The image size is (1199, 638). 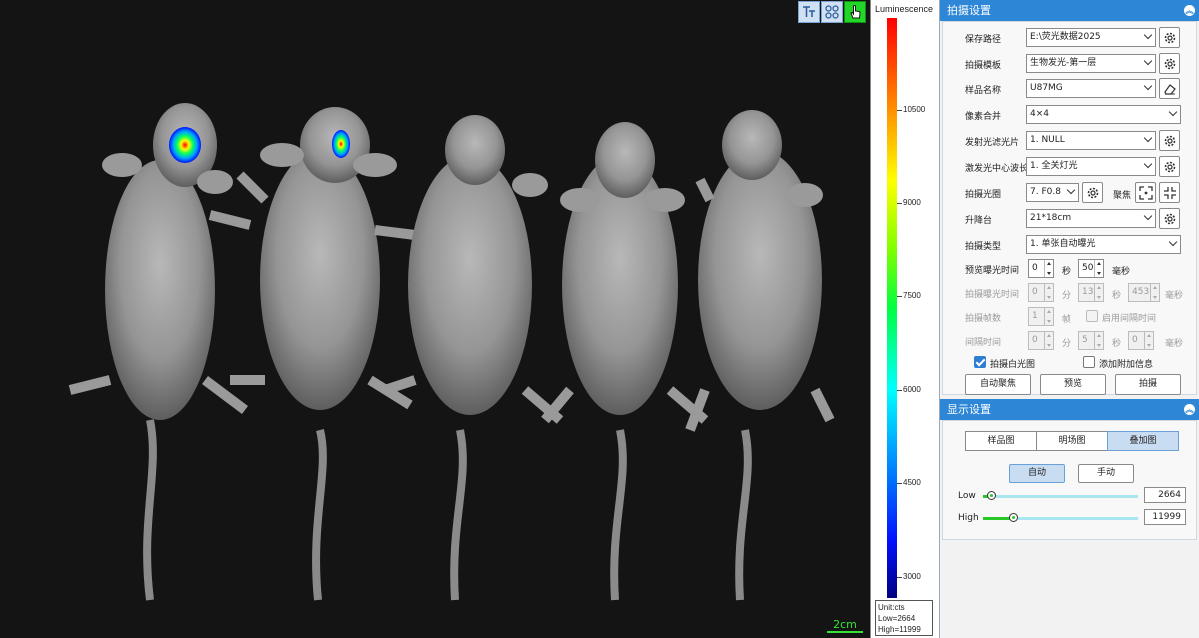 What do you see at coordinates (991, 495) in the screenshot?
I see `low-slider-thumb` at bounding box center [991, 495].